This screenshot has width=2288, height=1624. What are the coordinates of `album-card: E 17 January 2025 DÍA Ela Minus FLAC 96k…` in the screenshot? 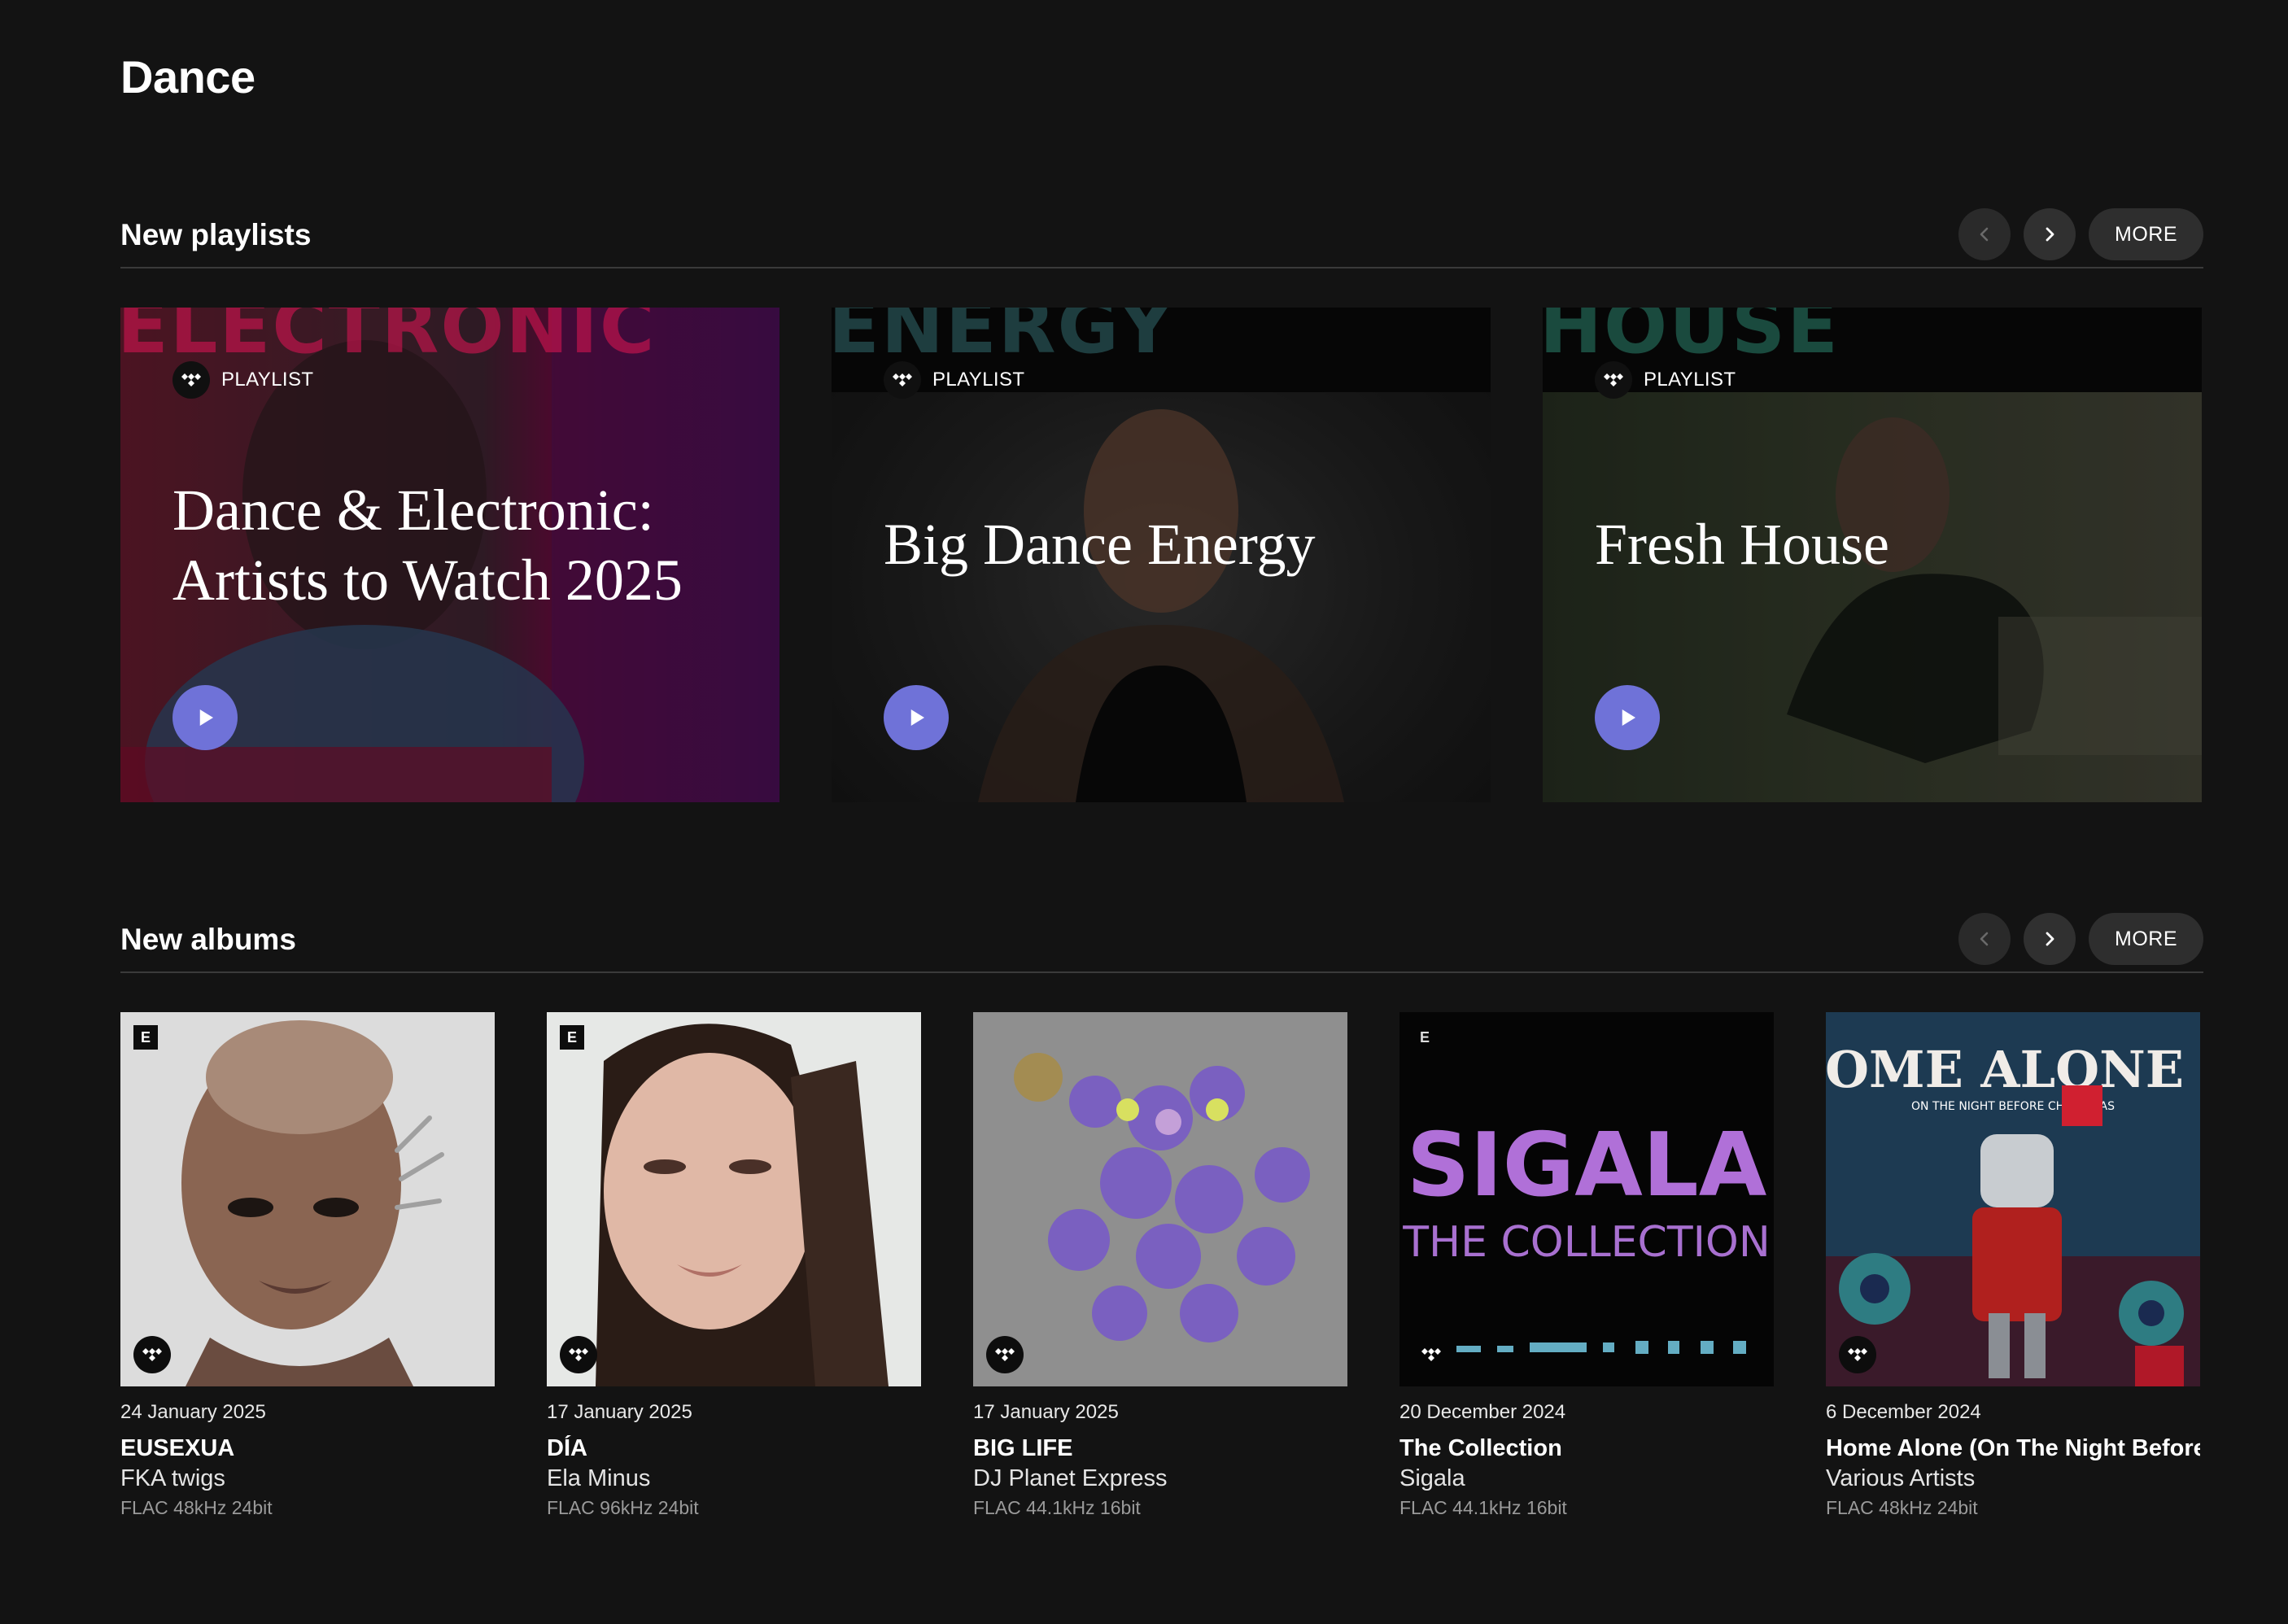 It's located at (734, 1265).